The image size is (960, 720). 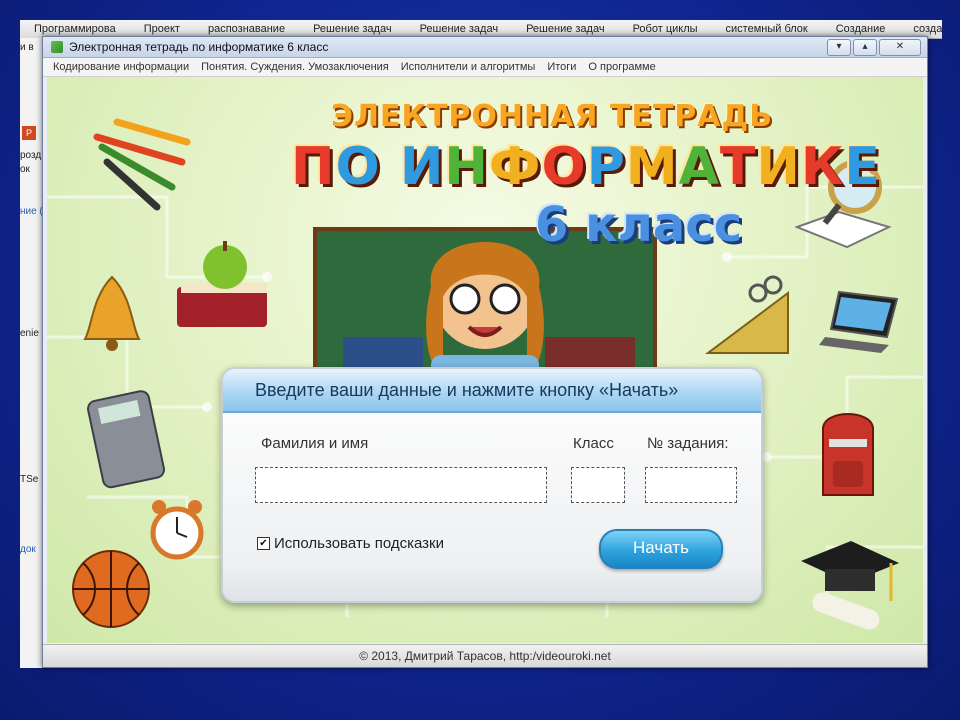 I want to click on banner-letter: Т, so click(x=738, y=167).